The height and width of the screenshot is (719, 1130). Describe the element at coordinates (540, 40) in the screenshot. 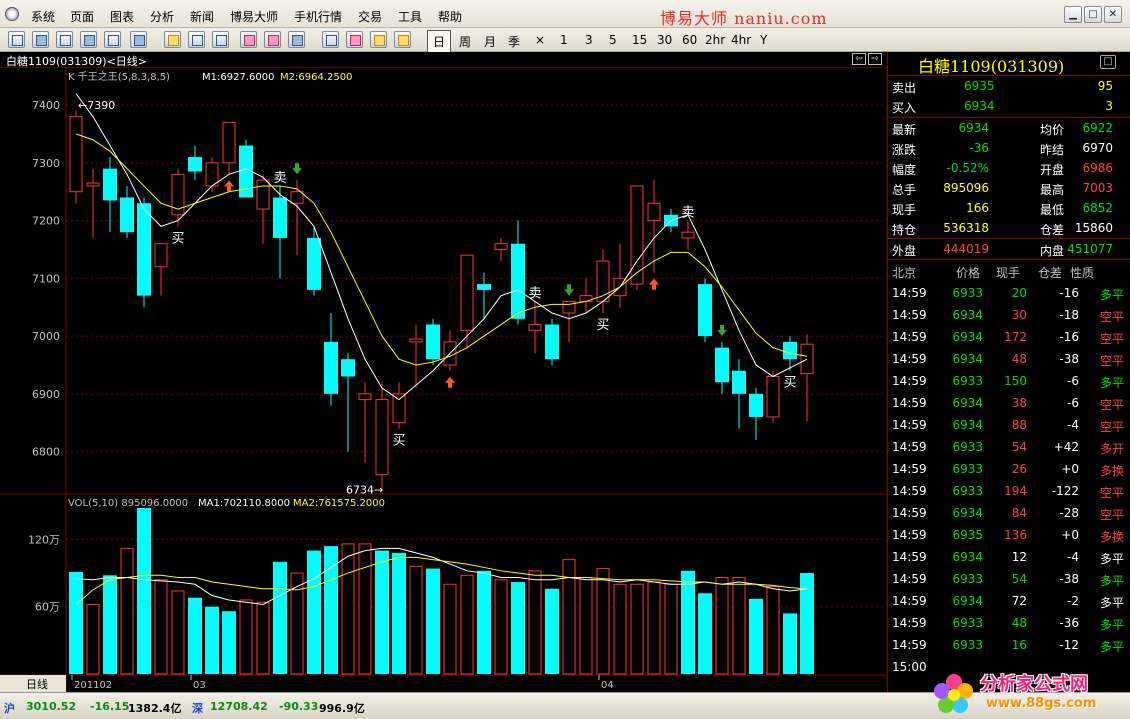

I see `period-close: ×` at that location.